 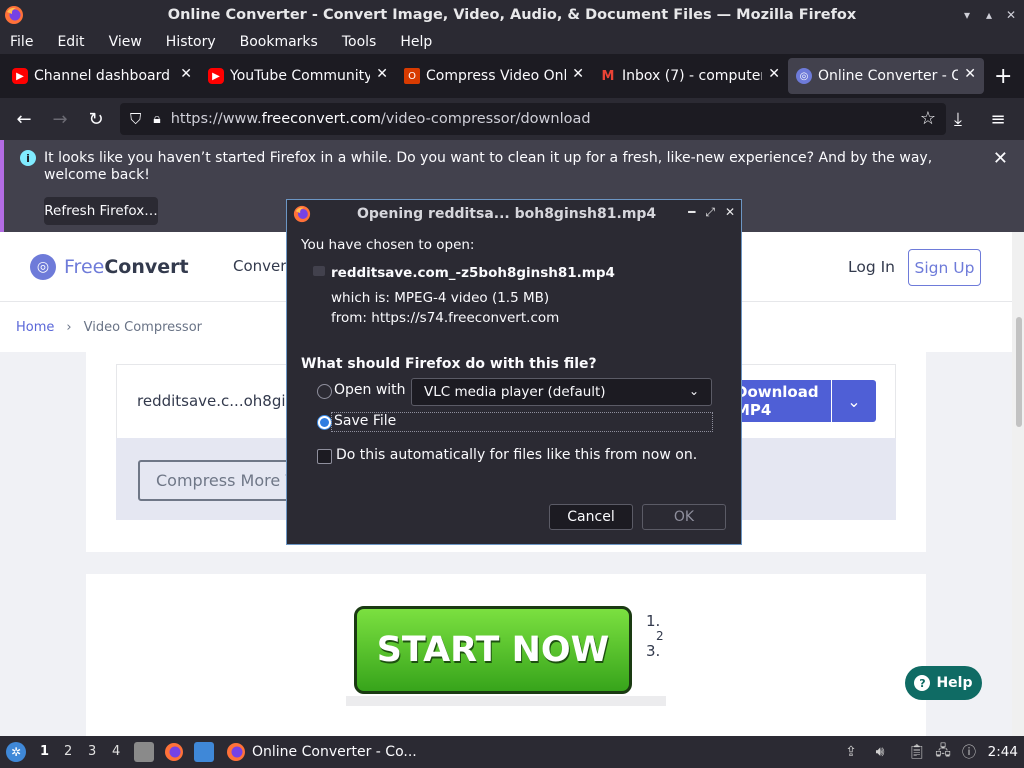 What do you see at coordinates (1011, 15) in the screenshot?
I see `close-icon: ✕` at bounding box center [1011, 15].